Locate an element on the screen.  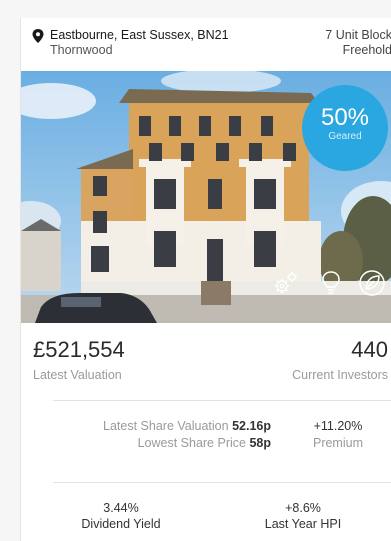
latest-share-valuation: Latest Share Valuation 52.16p is located at coordinates (161, 426).